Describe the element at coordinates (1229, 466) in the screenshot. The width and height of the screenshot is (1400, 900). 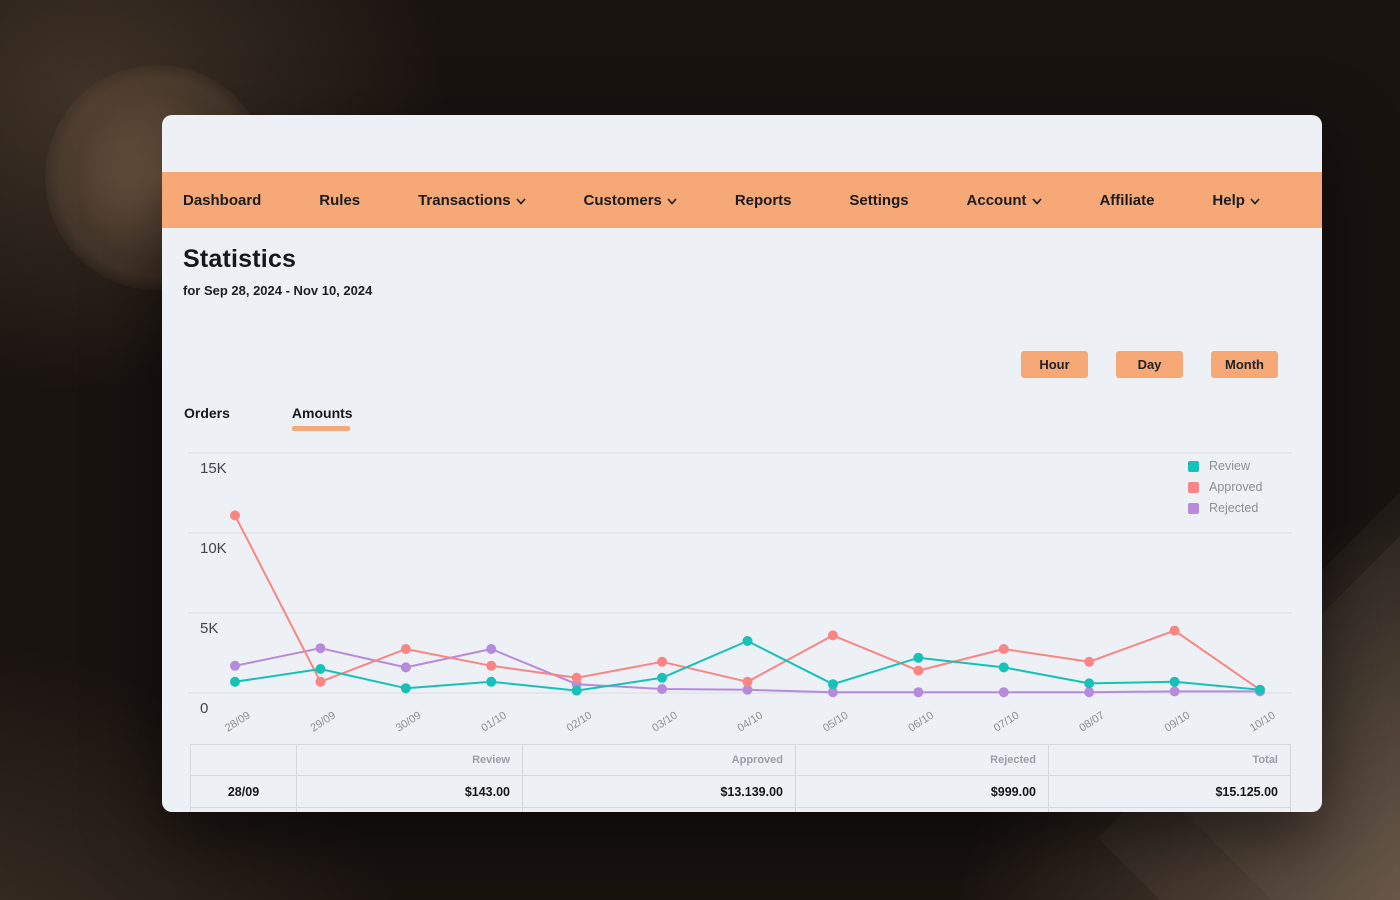
I see `legend-label: Review` at that location.